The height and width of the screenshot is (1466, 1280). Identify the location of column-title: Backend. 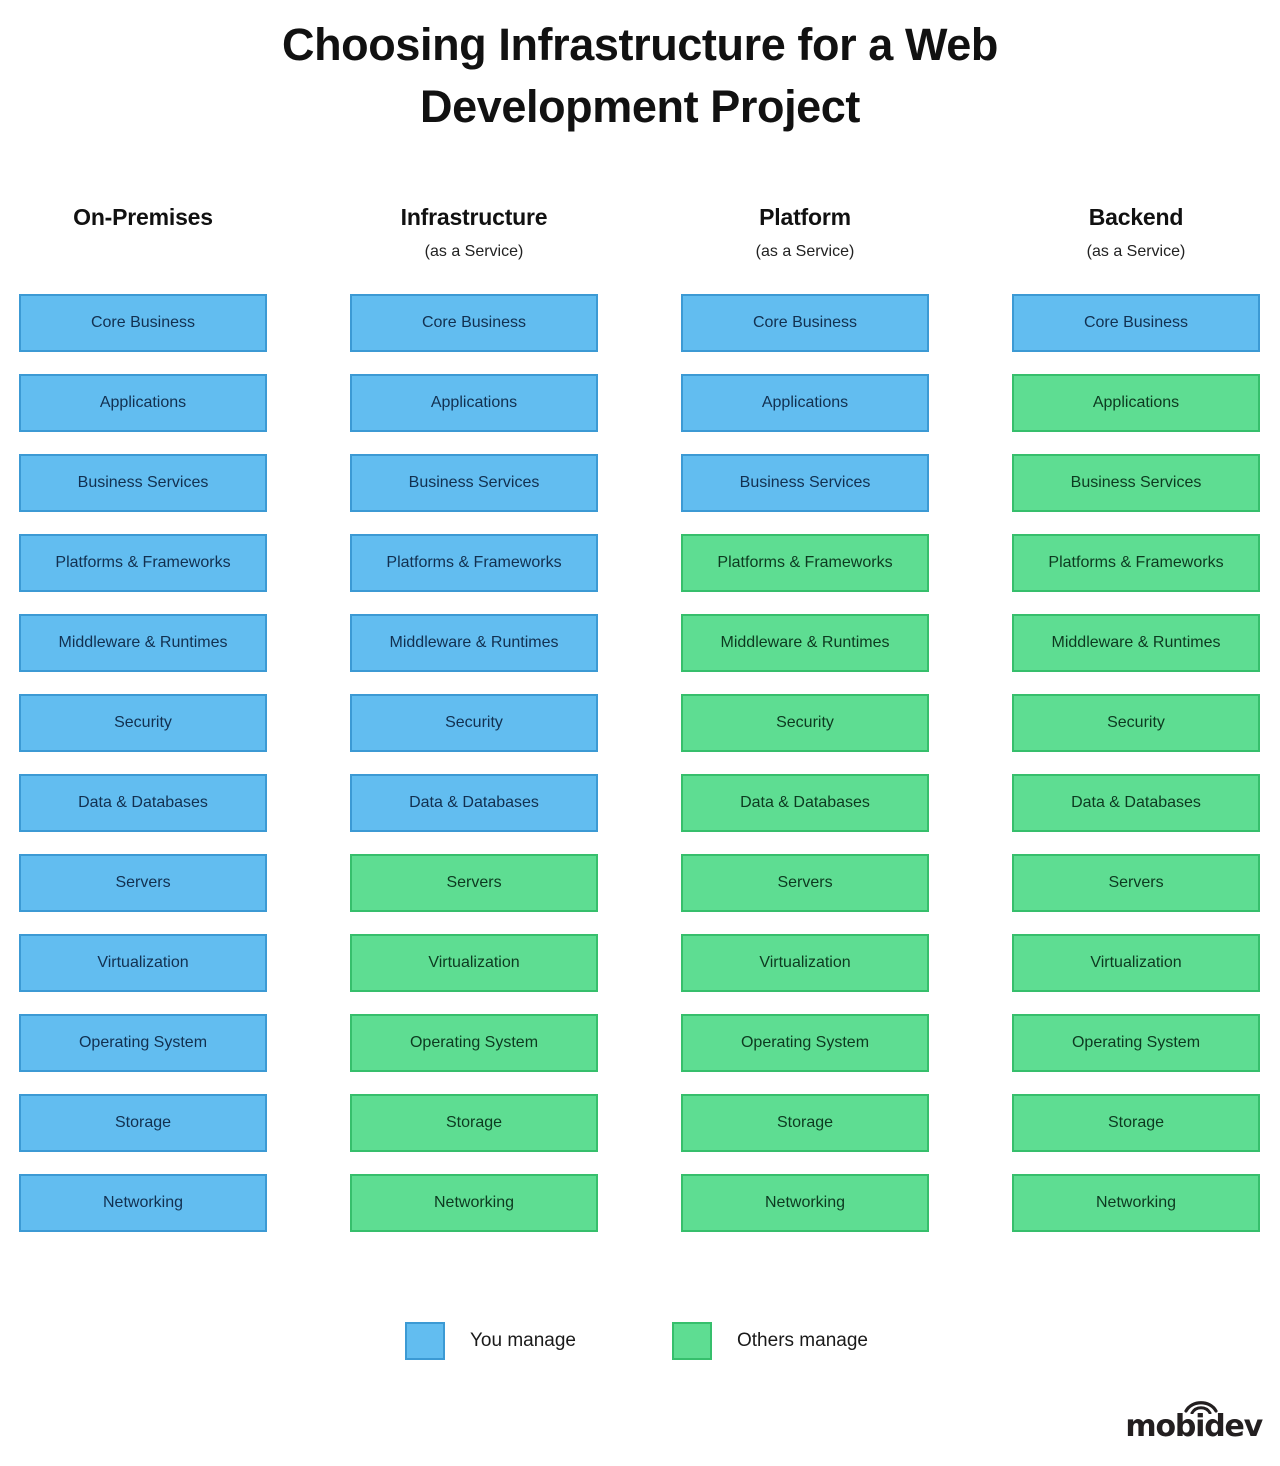
(1136, 217).